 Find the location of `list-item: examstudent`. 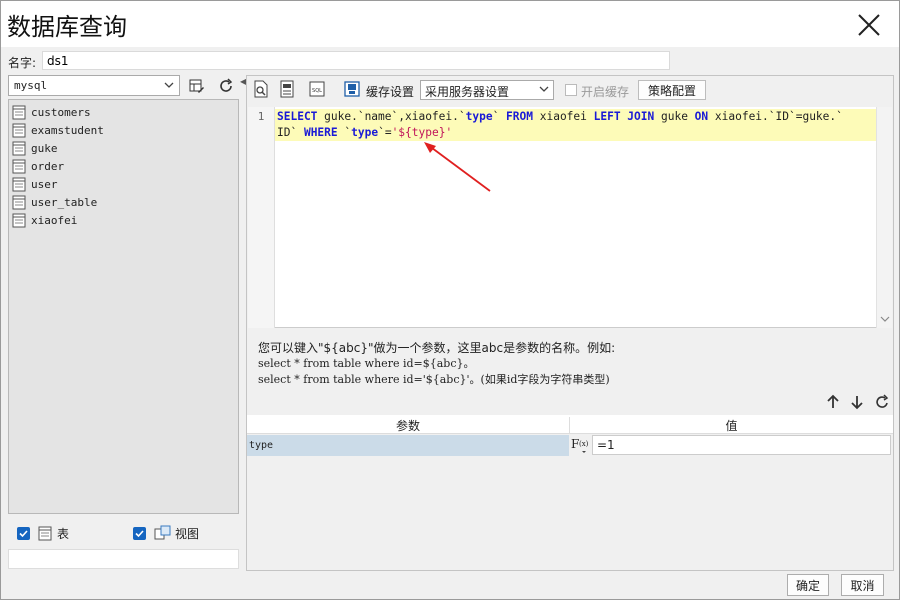

list-item: examstudent is located at coordinates (123, 130).